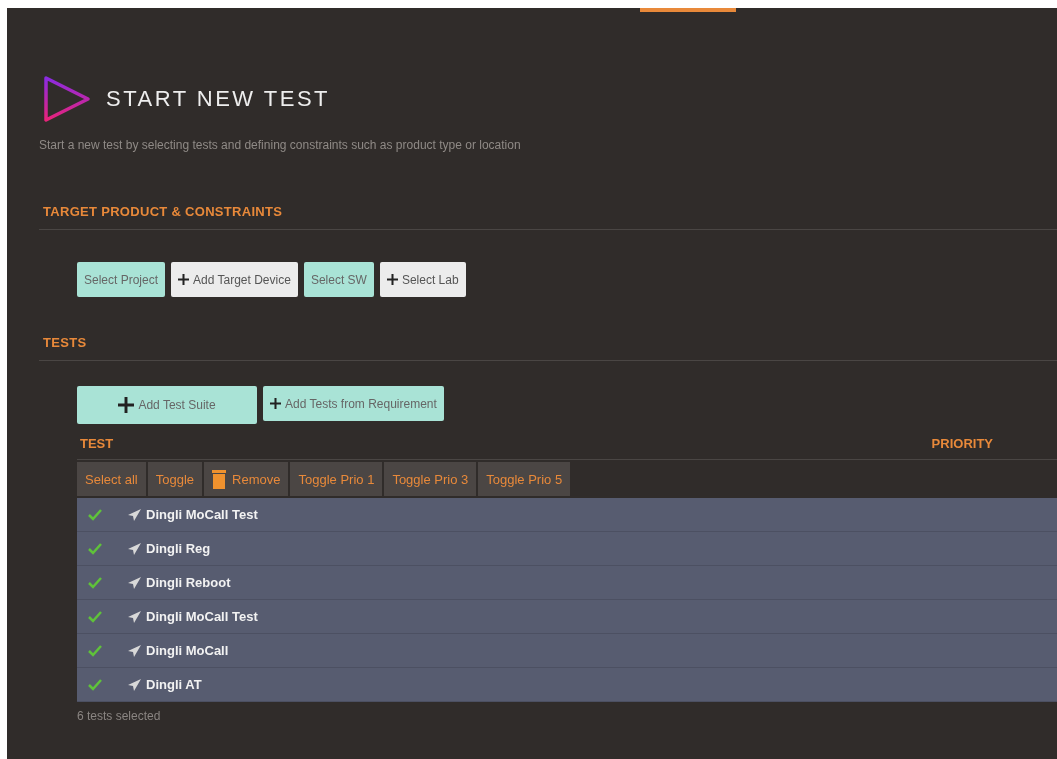 The image size is (1057, 759). Describe the element at coordinates (111, 479) in the screenshot. I see `toolbar-button: Select all` at that location.